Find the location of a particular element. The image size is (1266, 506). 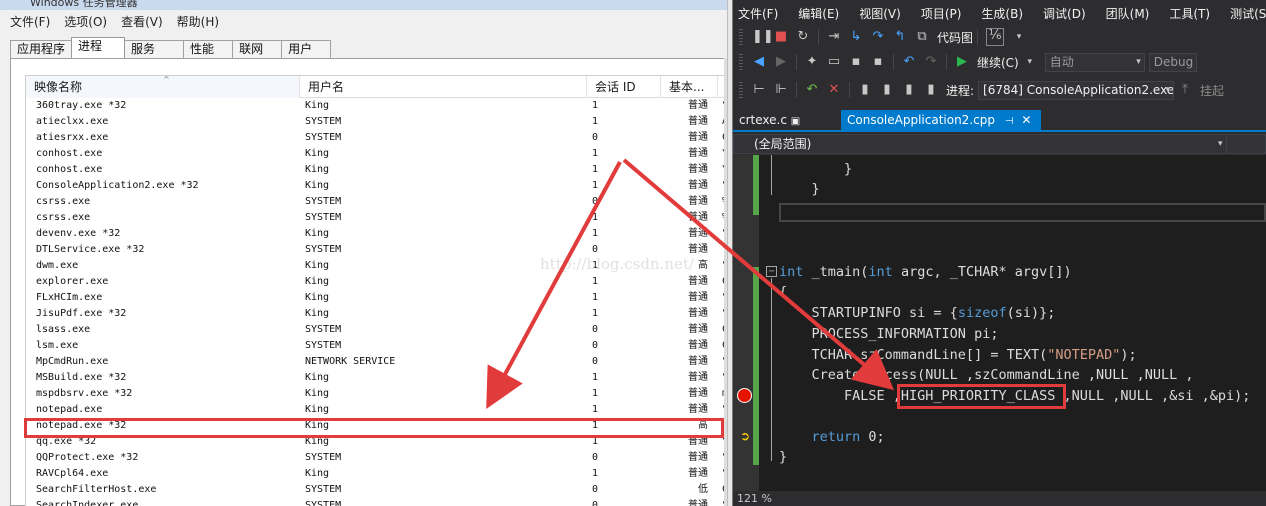

vs-menu-file: 文件(F) is located at coordinates (758, 13).